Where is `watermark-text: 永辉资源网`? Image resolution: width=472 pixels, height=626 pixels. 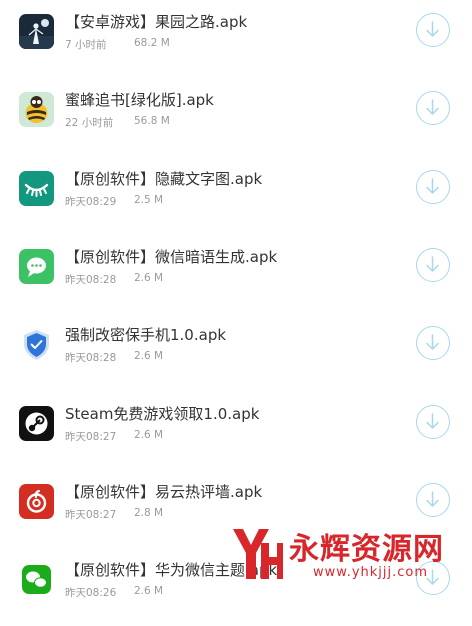 watermark-text: 永辉资源网 is located at coordinates (366, 549).